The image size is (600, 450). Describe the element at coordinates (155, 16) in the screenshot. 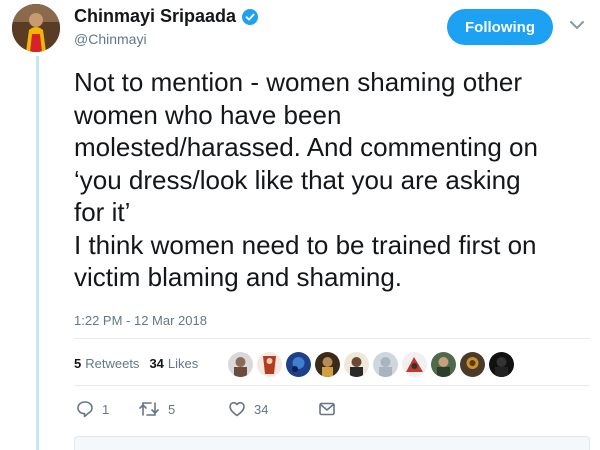

I see `author-name: Chinmayi Sripaada` at that location.